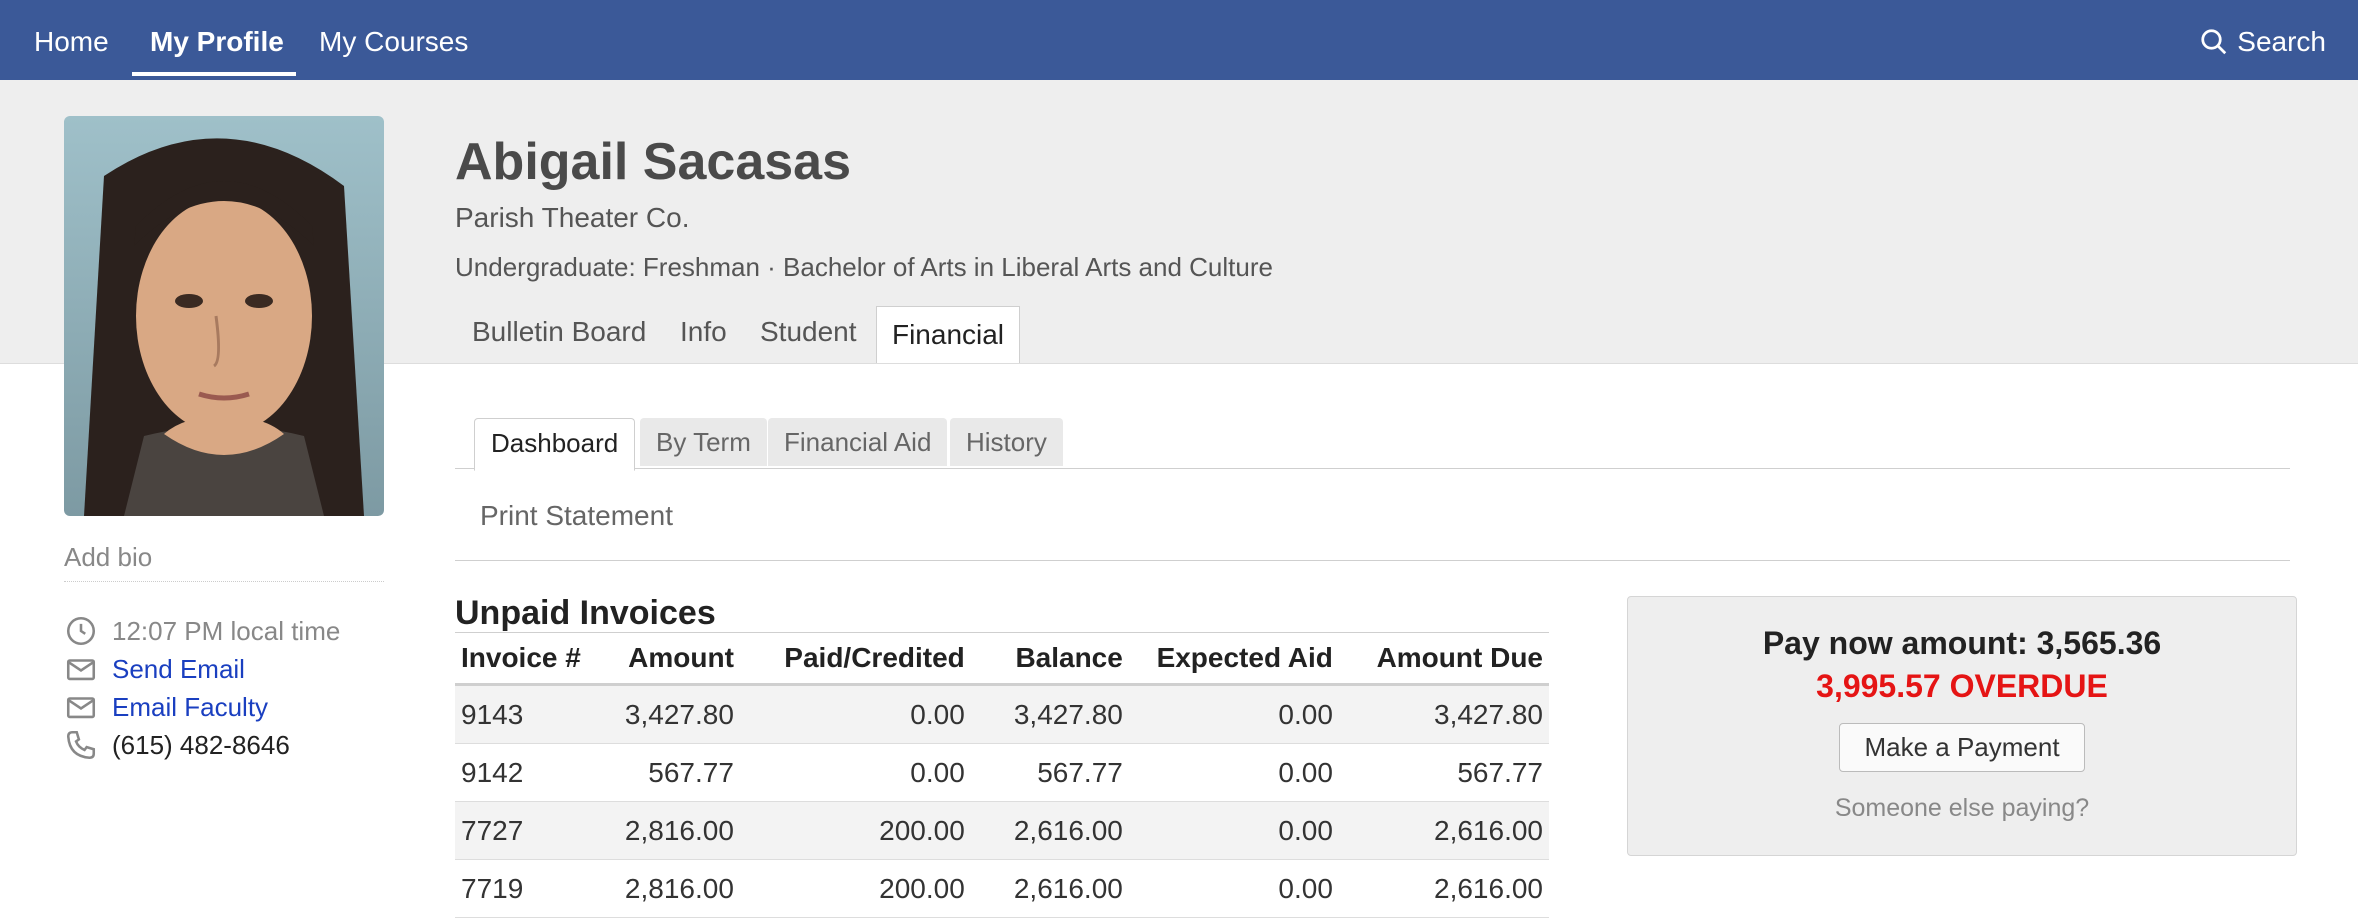 This screenshot has height=918, width=2358. What do you see at coordinates (948, 334) in the screenshot?
I see `tab-financial: Financial` at bounding box center [948, 334].